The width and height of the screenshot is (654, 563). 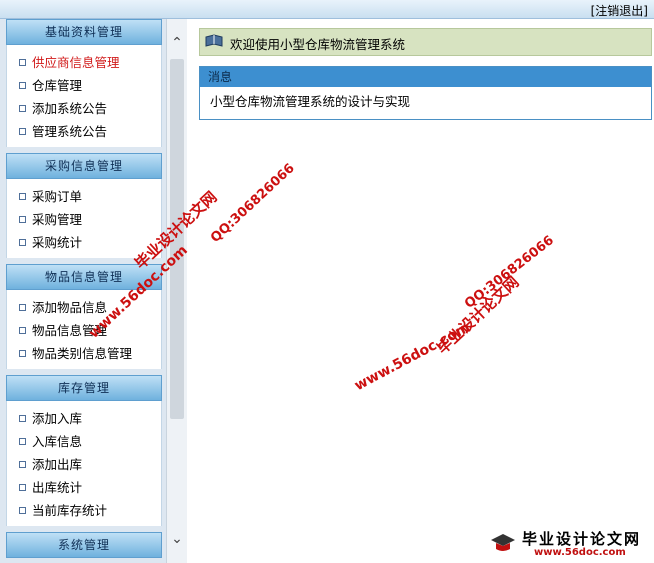 What do you see at coordinates (177, 43) in the screenshot?
I see `chevron-up-icon: ⌃` at bounding box center [177, 43].